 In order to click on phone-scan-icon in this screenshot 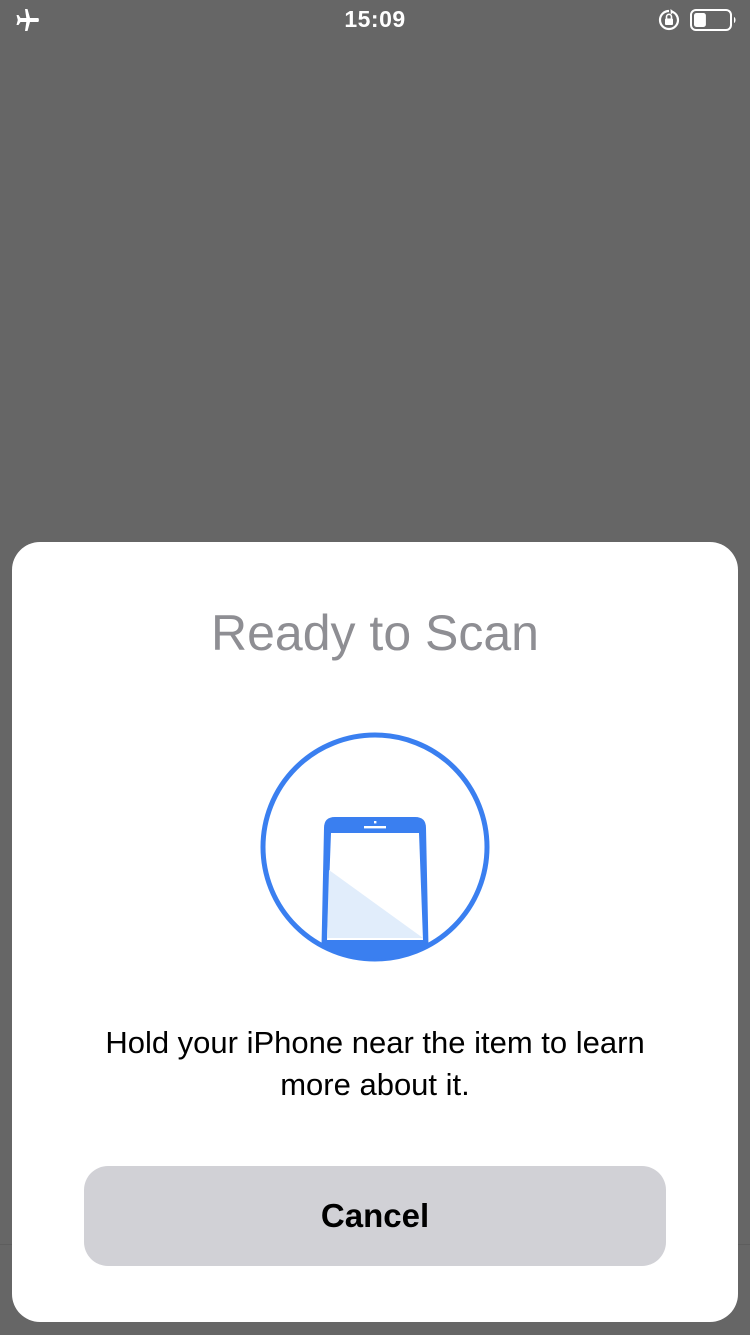, I will do `click(375, 847)`.